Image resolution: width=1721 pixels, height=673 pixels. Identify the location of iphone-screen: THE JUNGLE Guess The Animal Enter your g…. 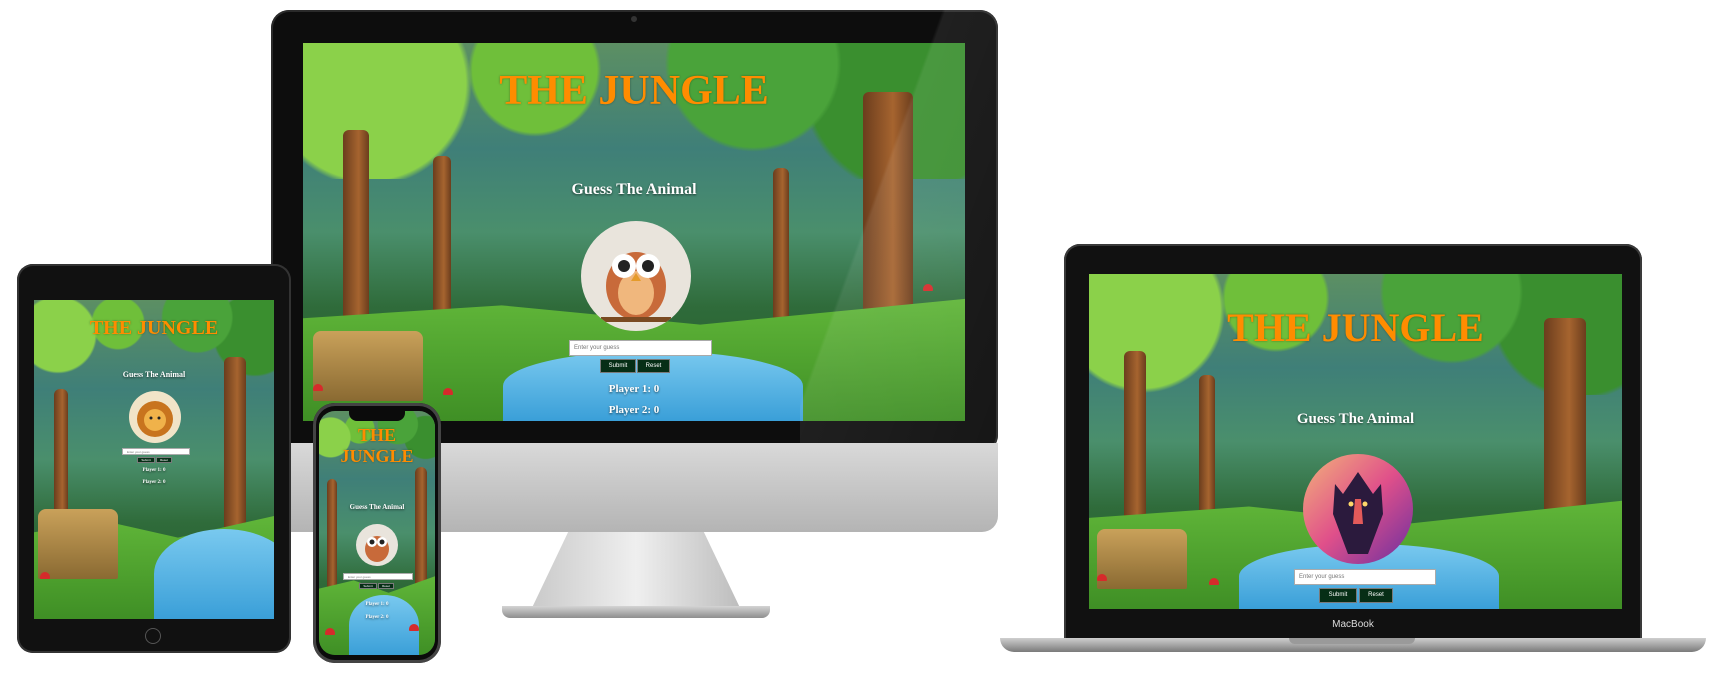
(377, 533).